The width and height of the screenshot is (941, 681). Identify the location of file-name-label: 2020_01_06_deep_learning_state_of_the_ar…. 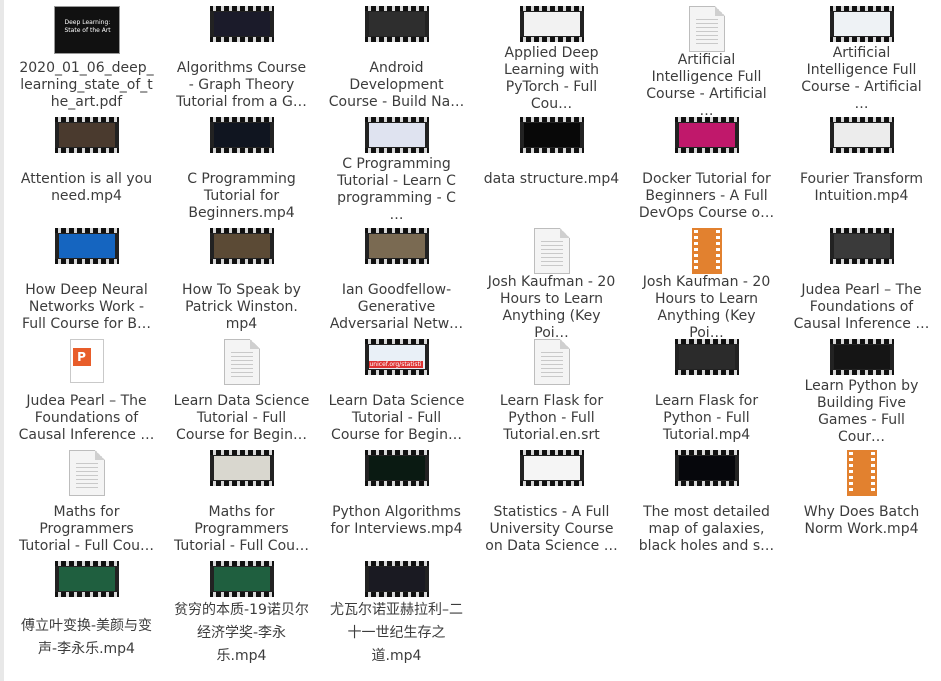
(86, 85).